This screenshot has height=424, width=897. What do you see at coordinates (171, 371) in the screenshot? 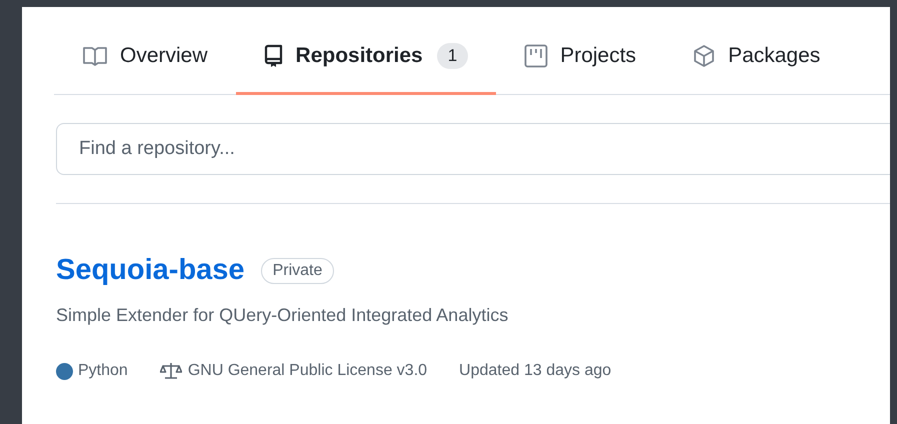
I see `scale-icon` at bounding box center [171, 371].